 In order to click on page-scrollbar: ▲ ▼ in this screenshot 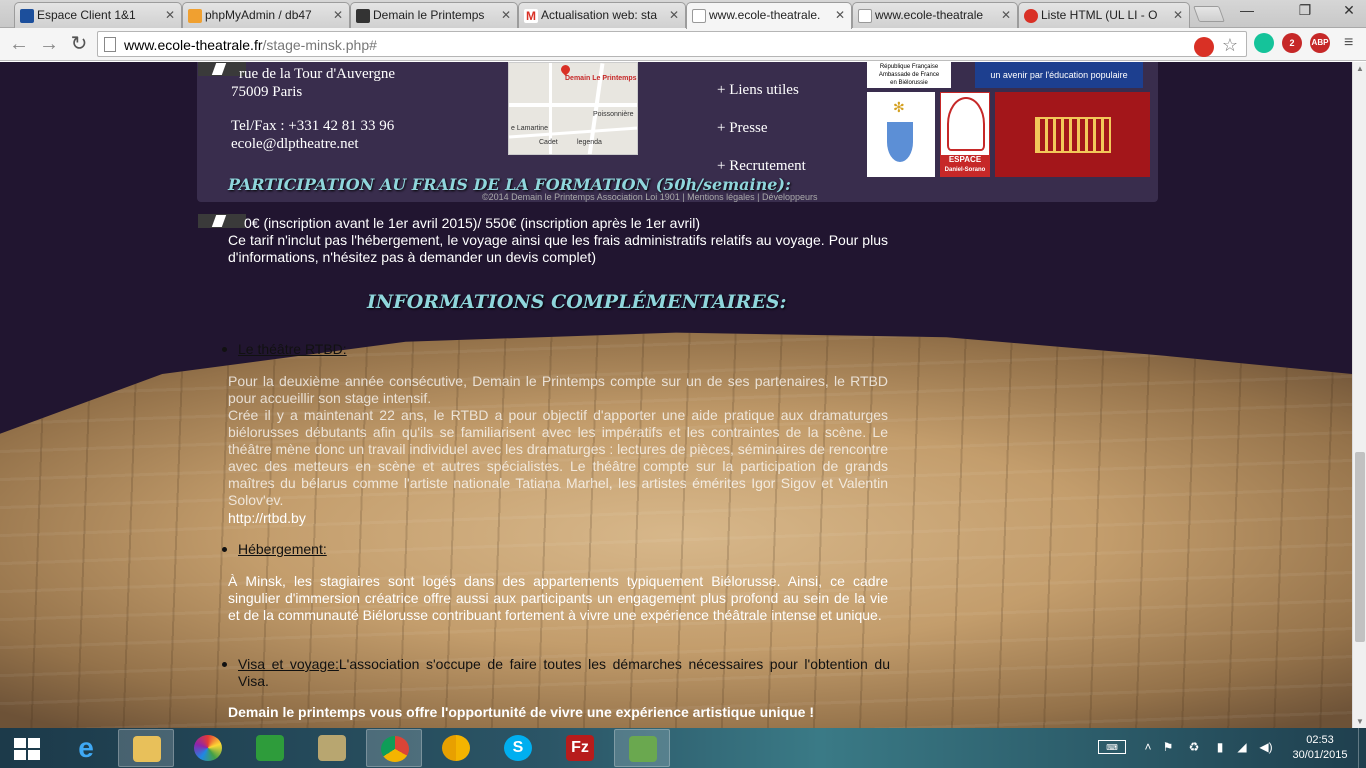, I will do `click(1359, 395)`.